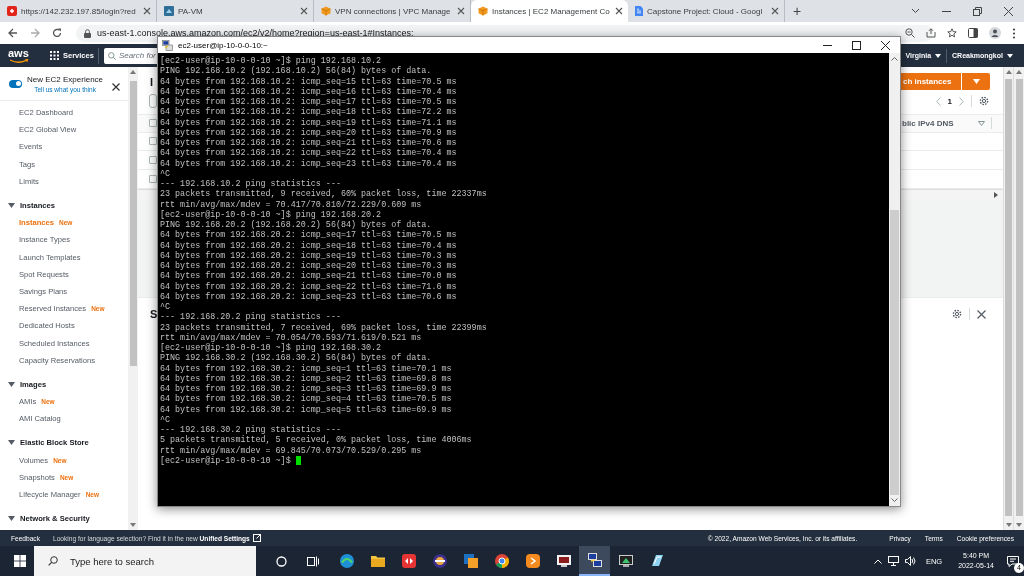 The image size is (1024, 576). Describe the element at coordinates (977, 11) in the screenshot. I see `restore-icon` at that location.